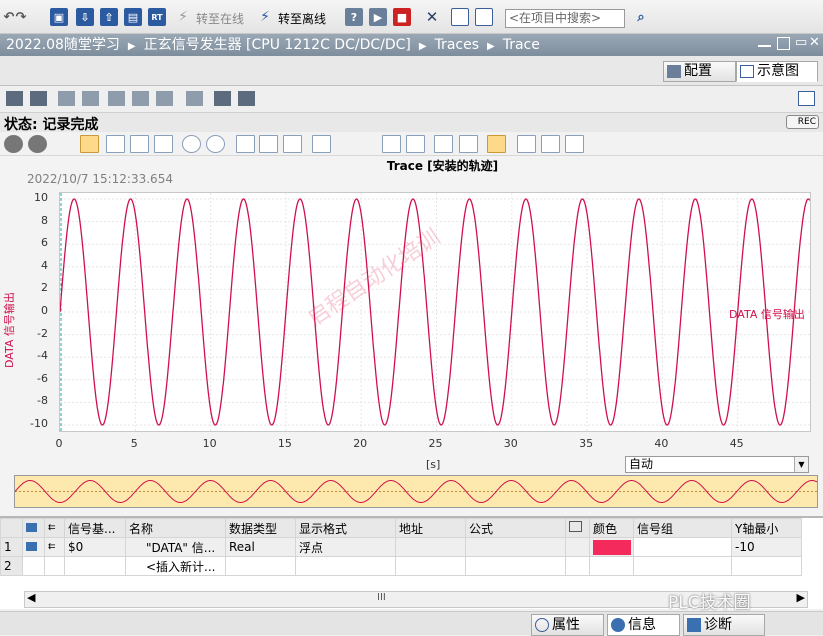  I want to click on align-justify-icon, so click(574, 144).